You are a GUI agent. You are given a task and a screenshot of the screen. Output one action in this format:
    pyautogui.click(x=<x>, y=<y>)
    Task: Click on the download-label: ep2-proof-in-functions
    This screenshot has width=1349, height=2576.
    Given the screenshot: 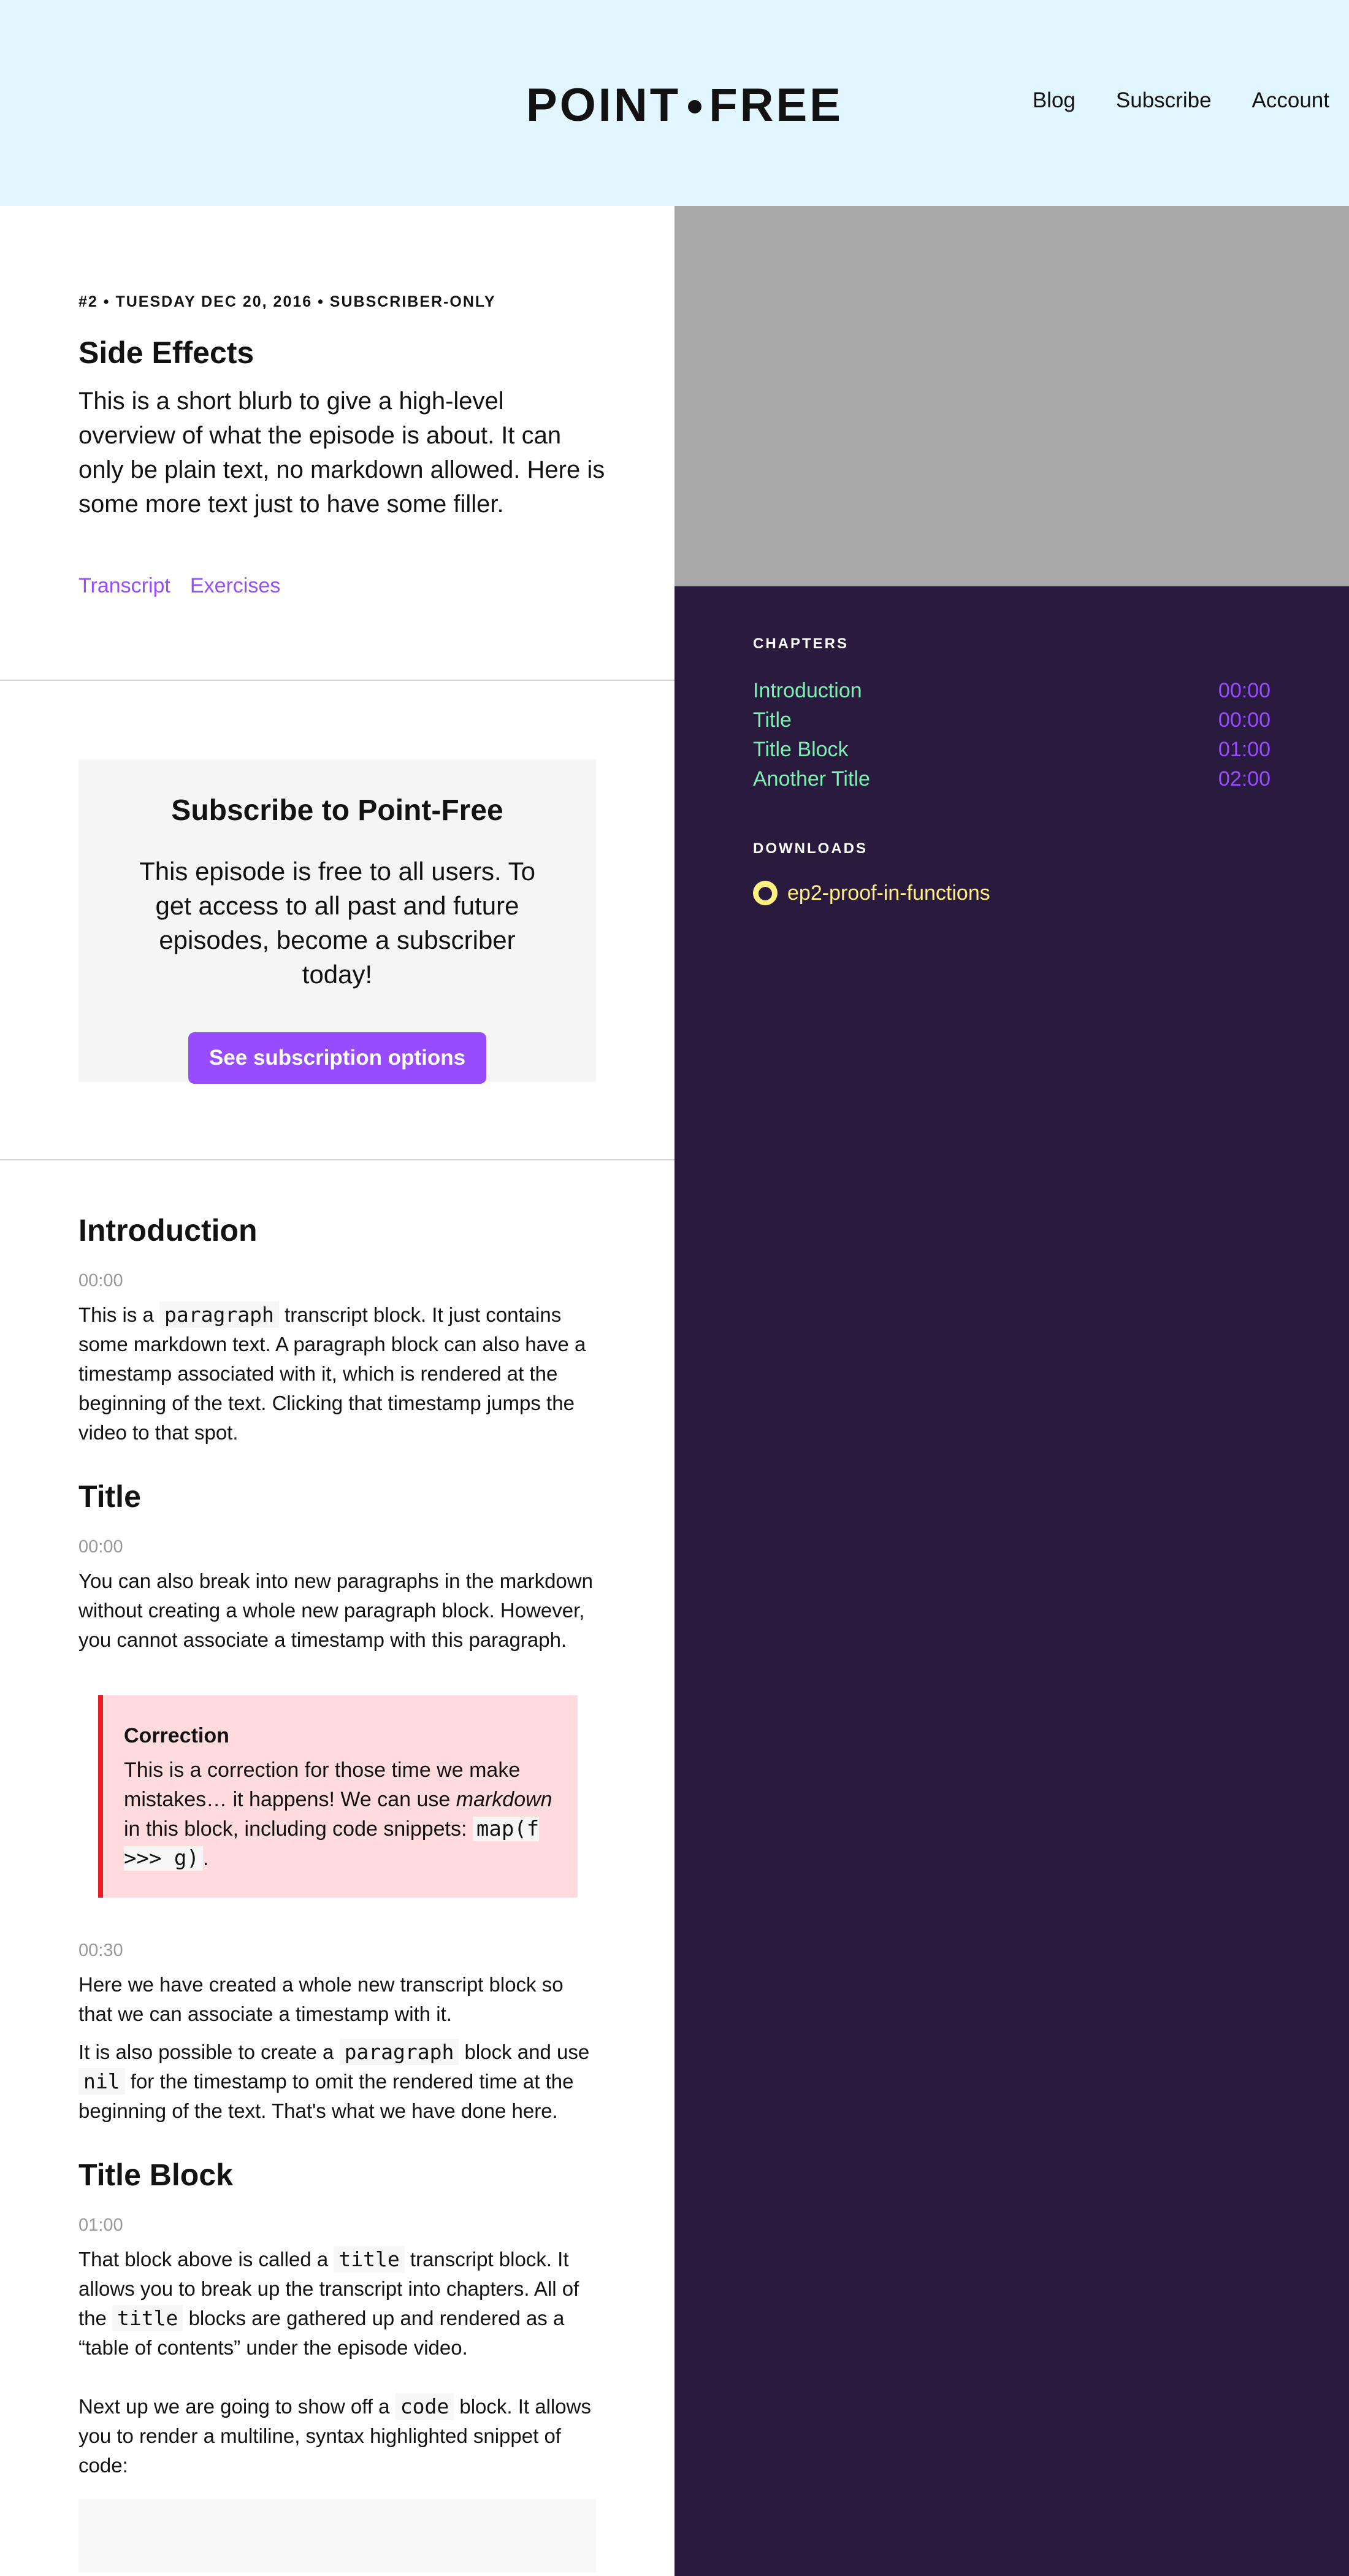 What is the action you would take?
    pyautogui.click(x=888, y=893)
    